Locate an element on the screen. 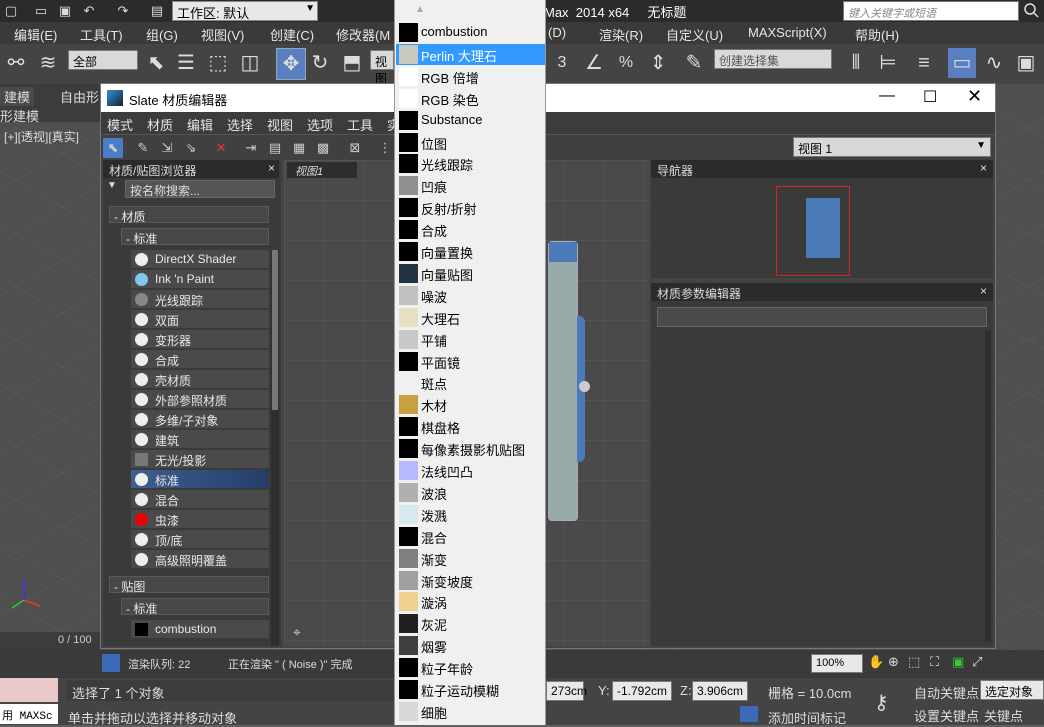 The image size is (1044, 727). key-icon: ⚷ is located at coordinates (881, 702).